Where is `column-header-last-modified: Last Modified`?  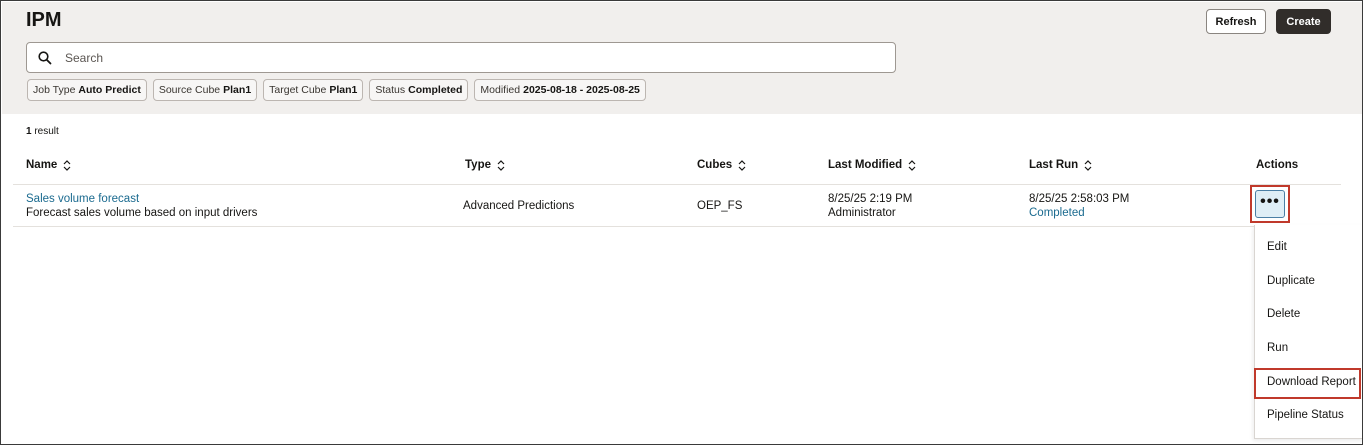 column-header-last-modified: Last Modified is located at coordinates (872, 165).